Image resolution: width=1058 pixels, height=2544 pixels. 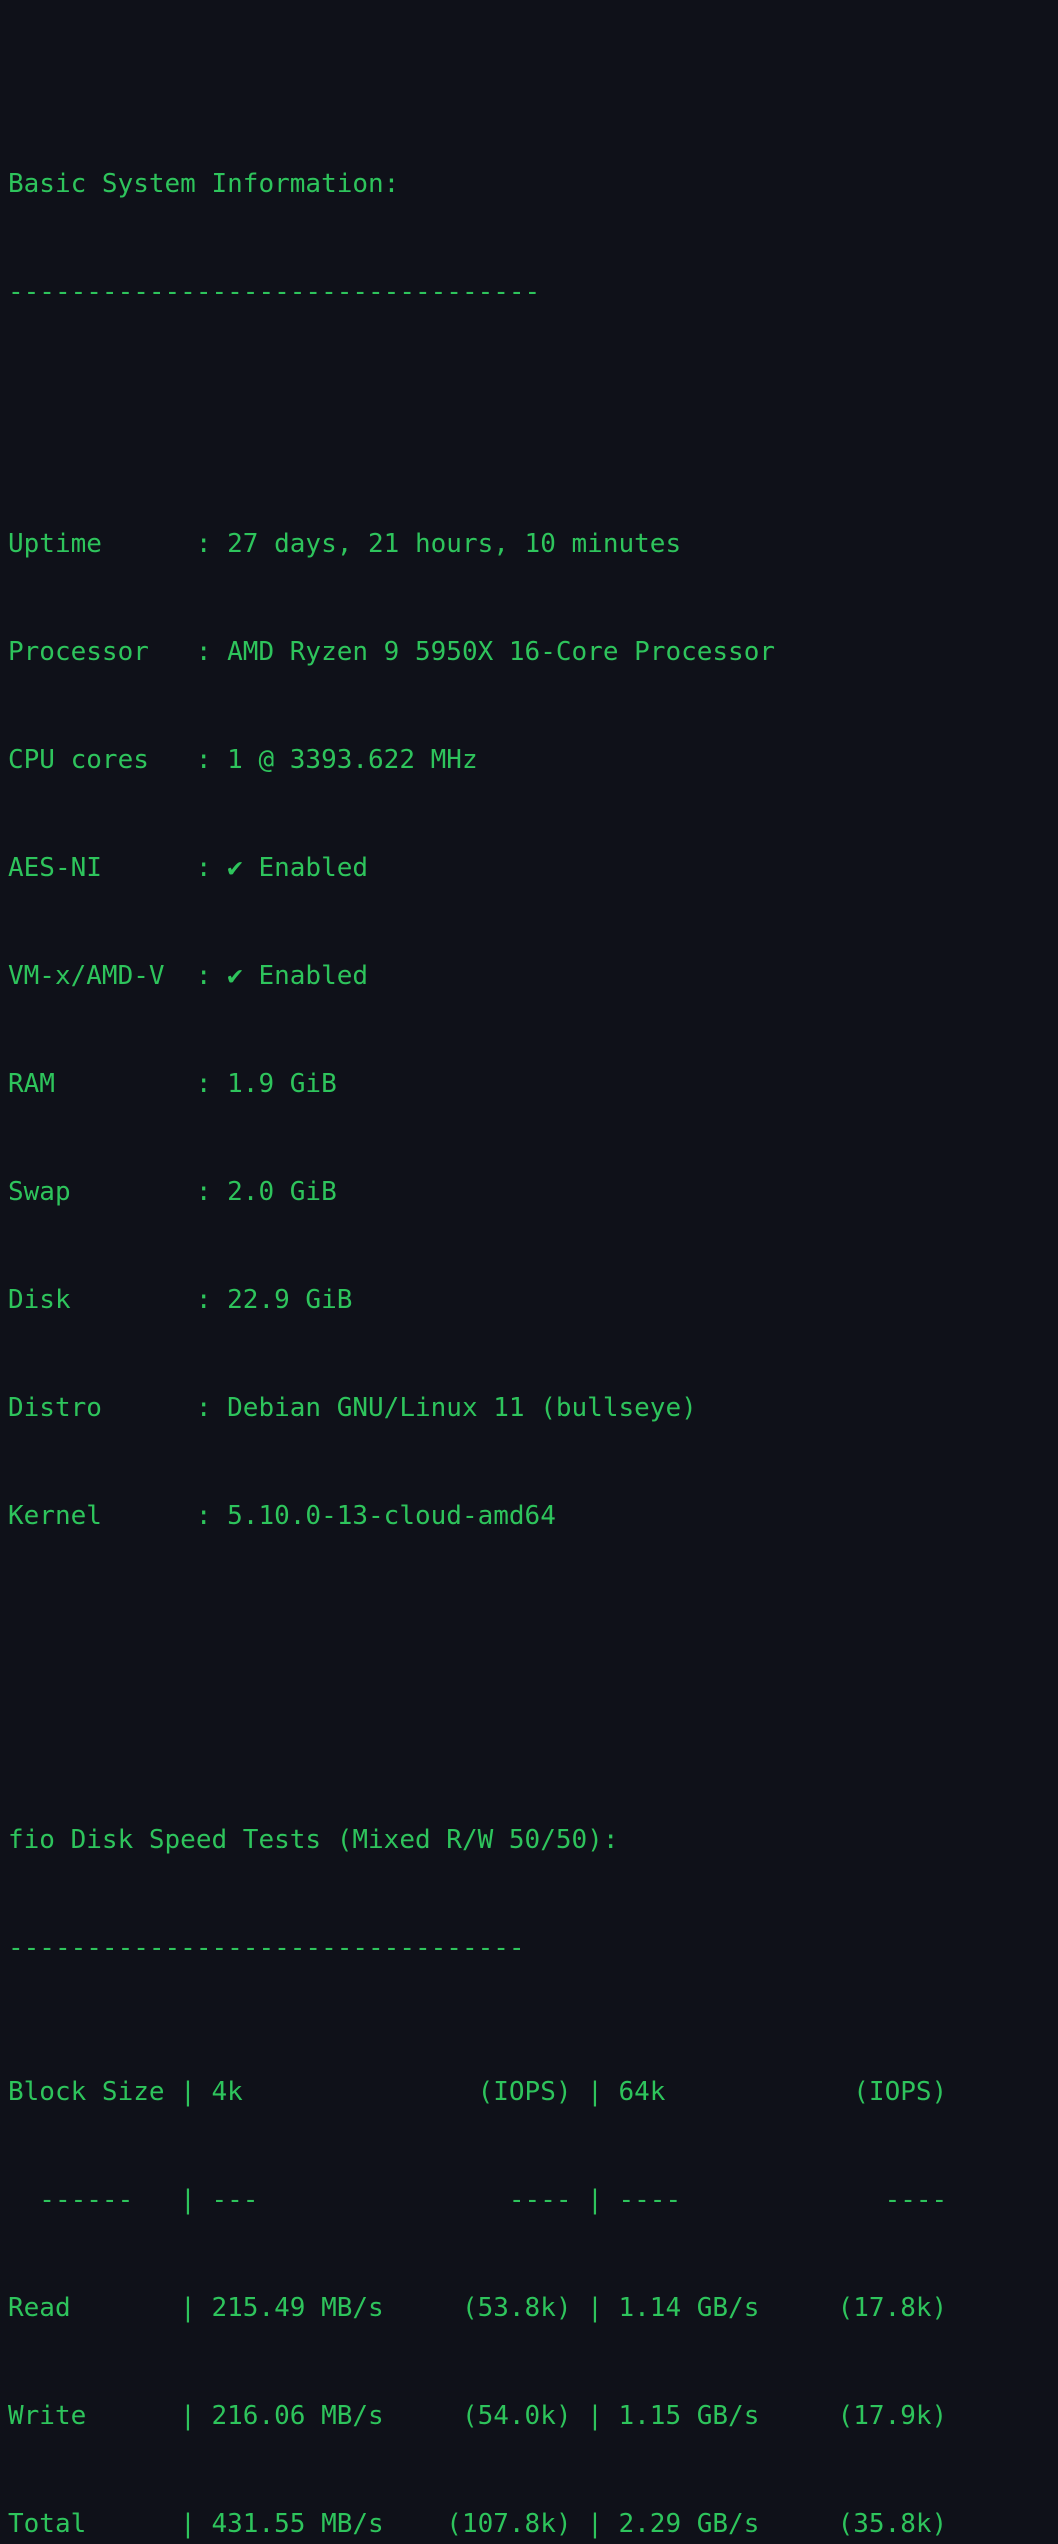 What do you see at coordinates (243, 760) in the screenshot?
I see `row-text: CPU cores : 1 @ 3393.622 MHz` at bounding box center [243, 760].